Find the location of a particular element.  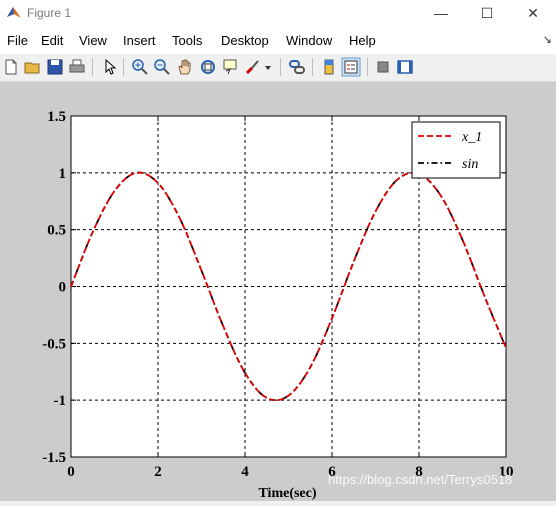

x-axis-label: Time(sec) is located at coordinates (287, 493).